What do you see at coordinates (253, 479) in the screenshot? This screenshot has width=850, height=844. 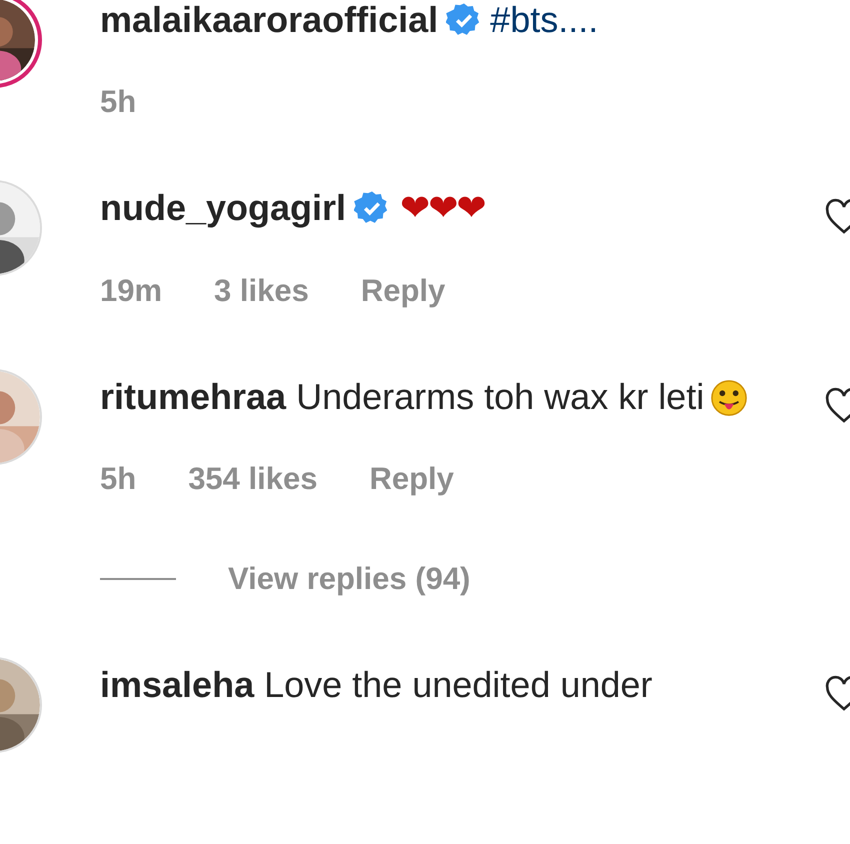 I see `likes-link: 354 likes` at bounding box center [253, 479].